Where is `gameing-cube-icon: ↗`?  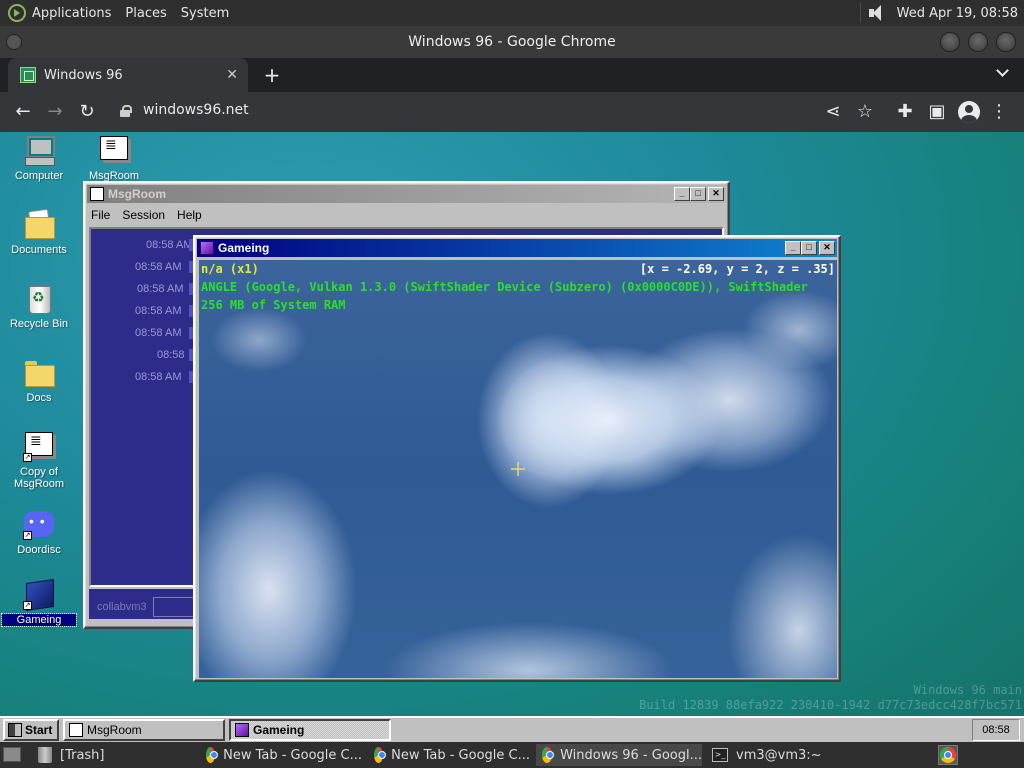
gameing-cube-icon: ↗ is located at coordinates (39, 594).